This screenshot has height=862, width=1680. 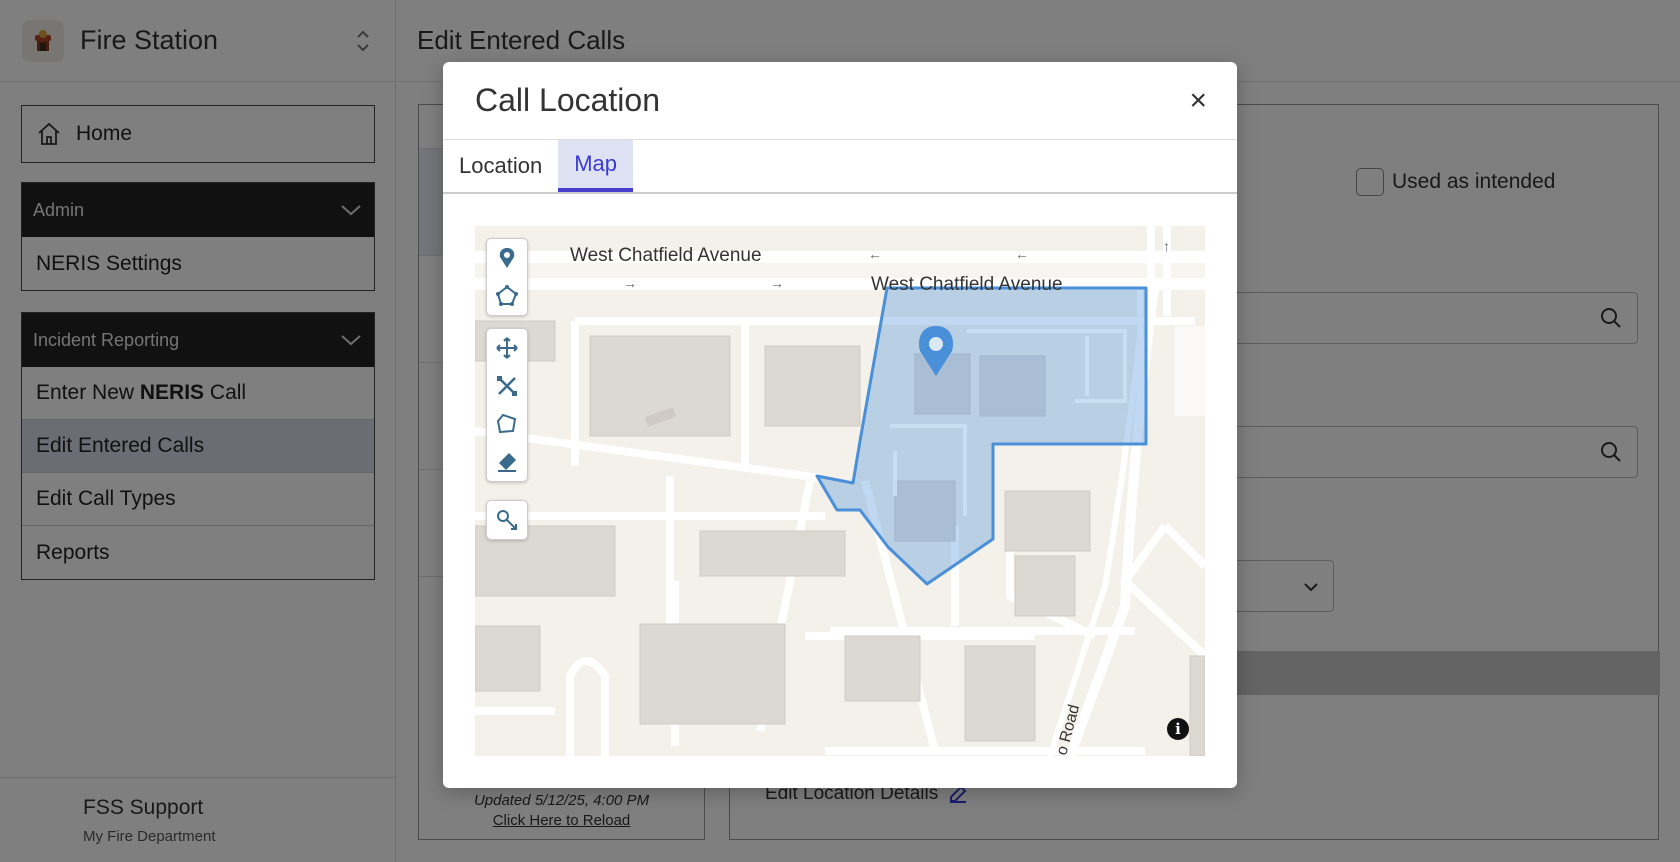 What do you see at coordinates (507, 296) in the screenshot?
I see `polygon-draw-icon` at bounding box center [507, 296].